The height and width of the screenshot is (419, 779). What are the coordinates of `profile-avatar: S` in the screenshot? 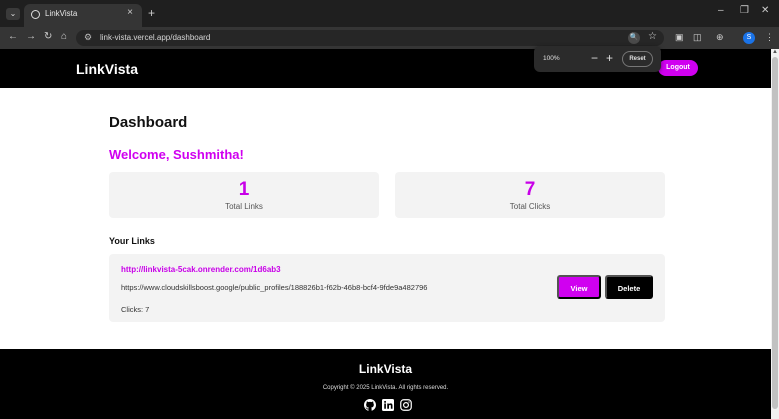 It's located at (749, 38).